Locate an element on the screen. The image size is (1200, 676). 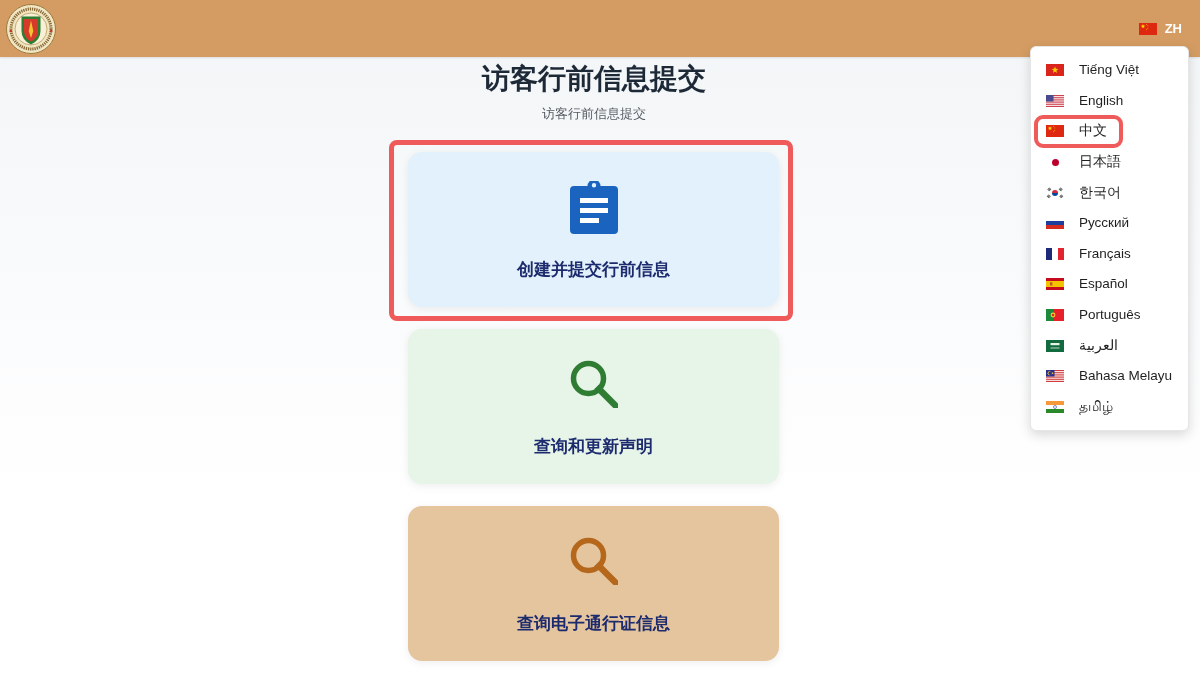
portugal-flag-icon is located at coordinates (1055, 315).